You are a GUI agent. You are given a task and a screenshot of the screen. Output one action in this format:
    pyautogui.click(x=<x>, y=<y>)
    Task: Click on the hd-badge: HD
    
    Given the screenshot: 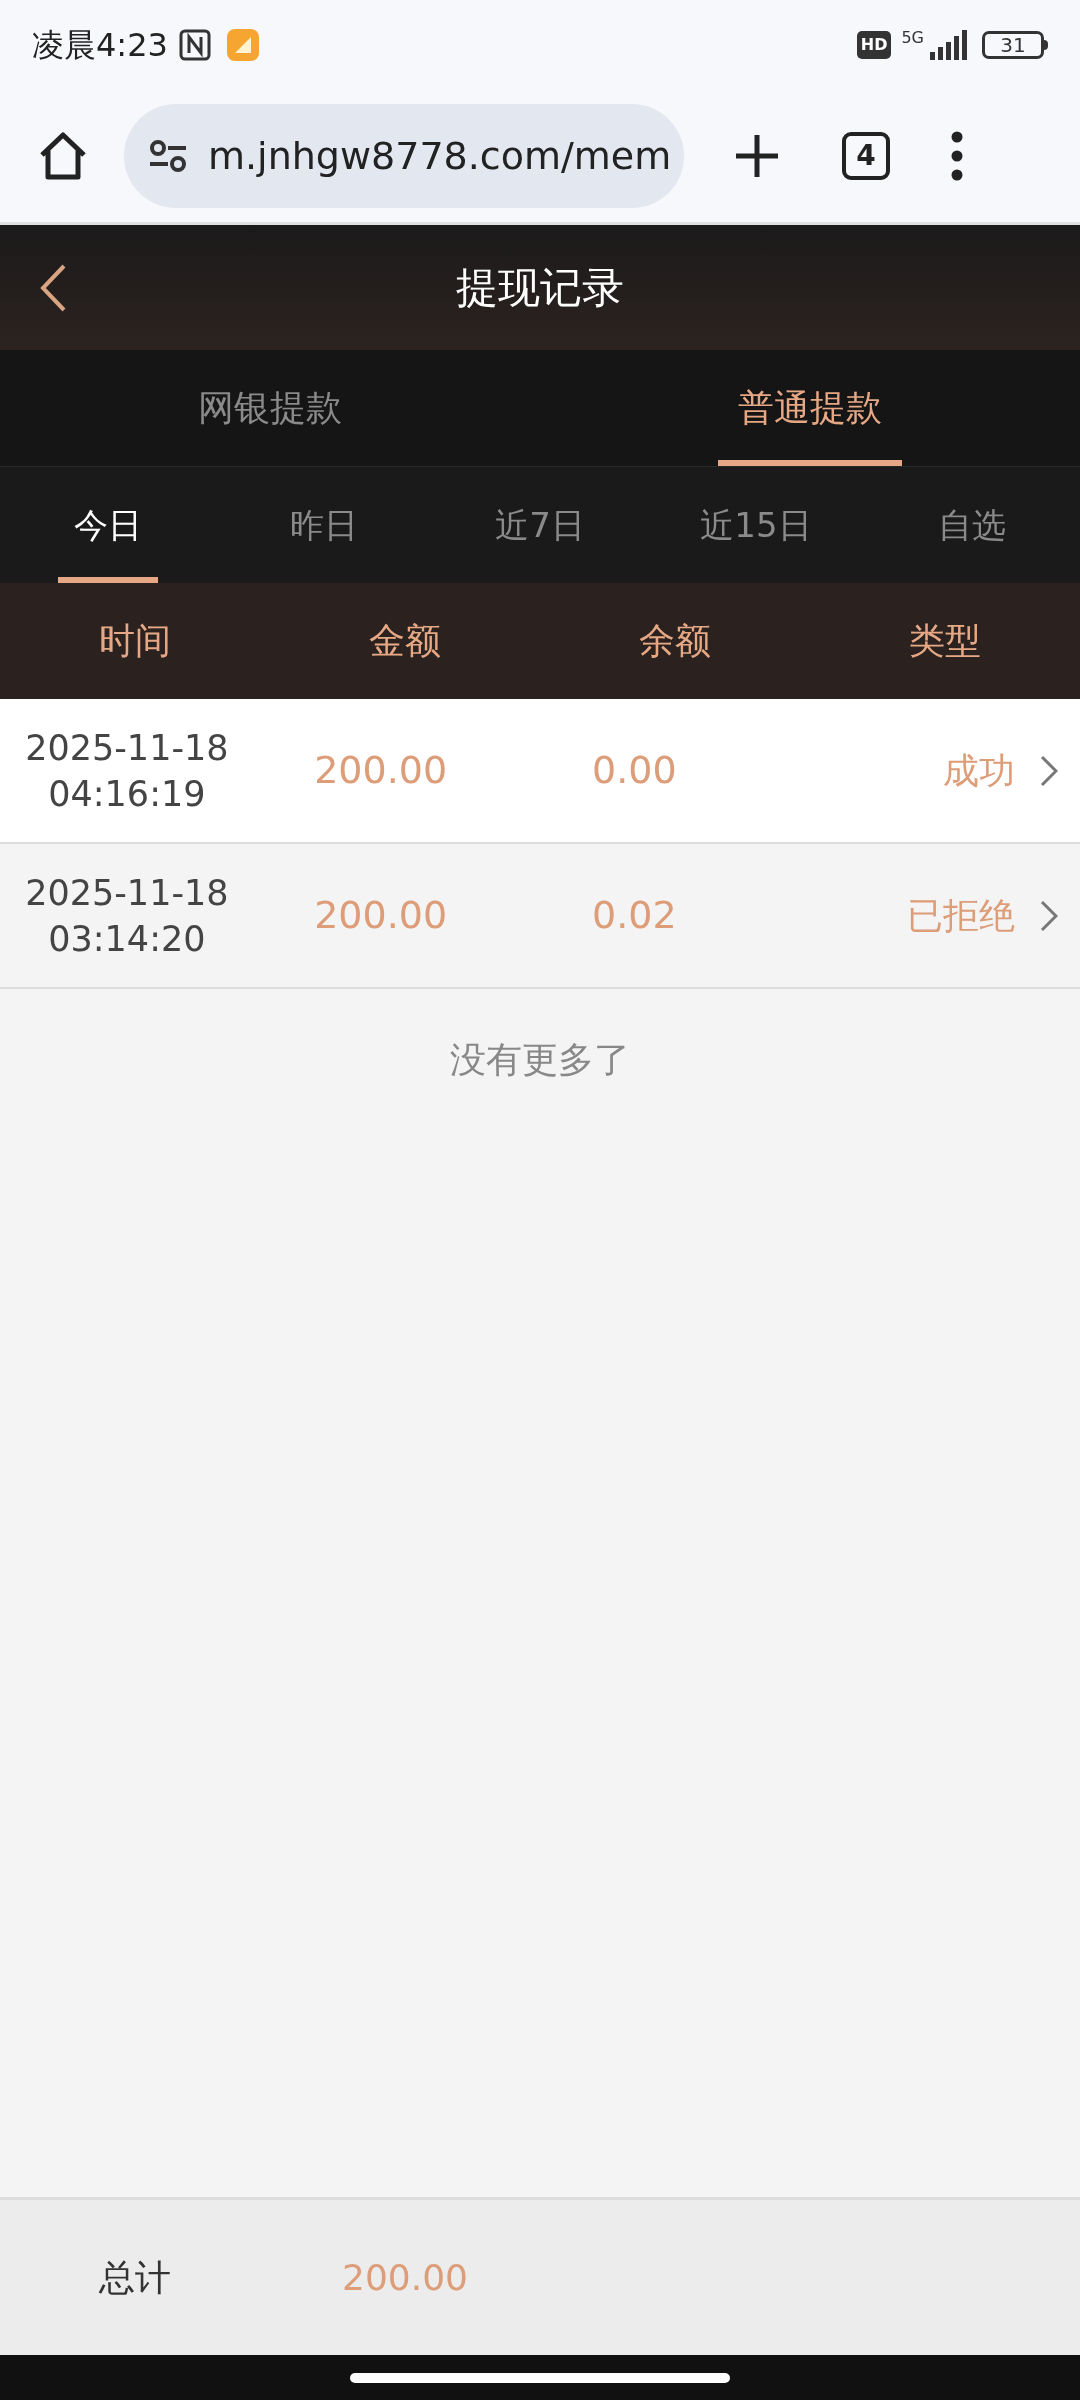 What is the action you would take?
    pyautogui.click(x=874, y=45)
    